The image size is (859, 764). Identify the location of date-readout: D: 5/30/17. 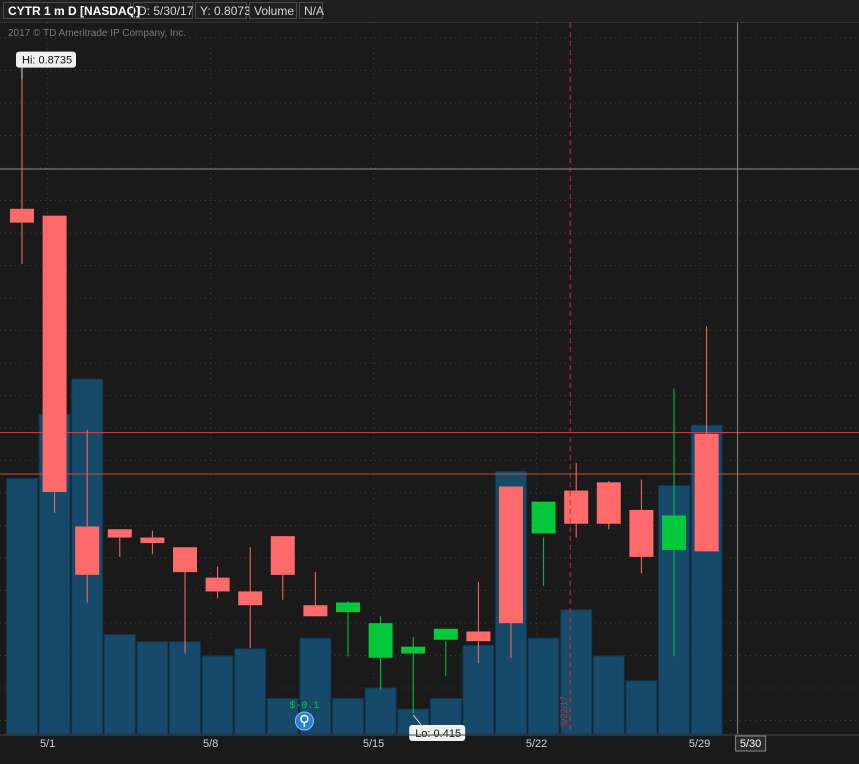
(163, 10).